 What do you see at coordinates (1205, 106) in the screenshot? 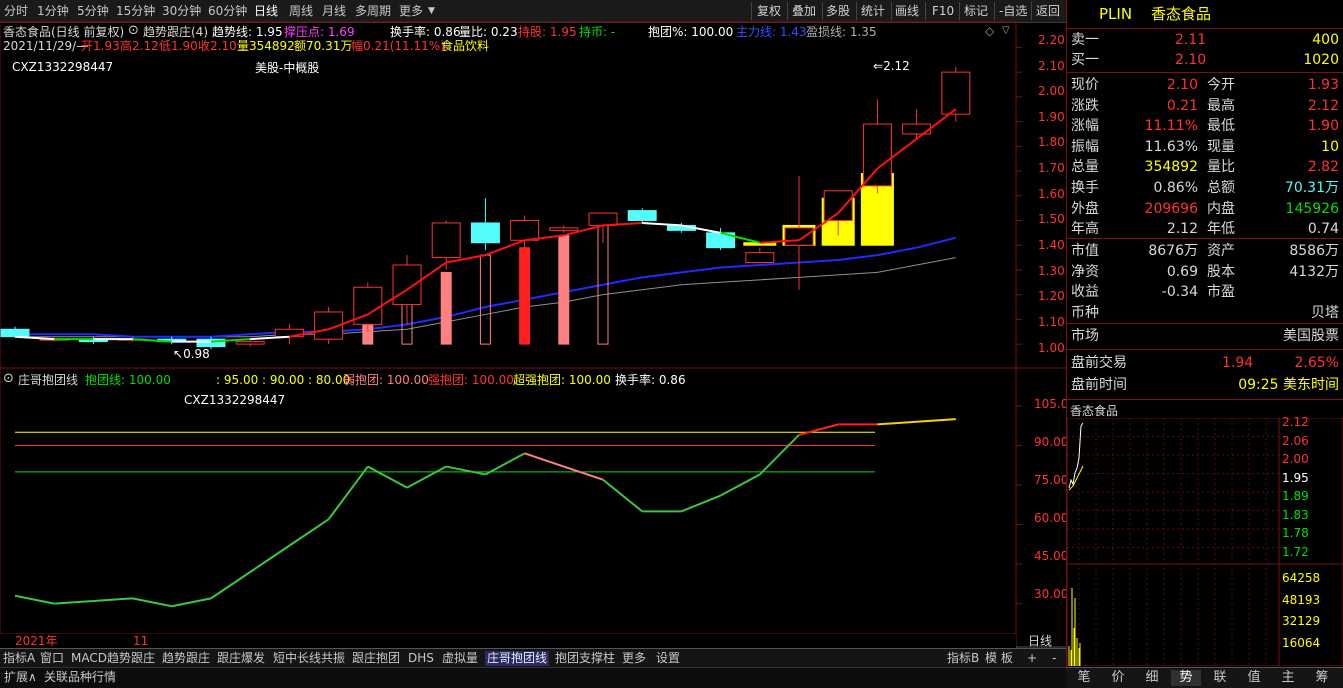
I see `quote-row: 涨跌 0.21 最高 2.12` at bounding box center [1205, 106].